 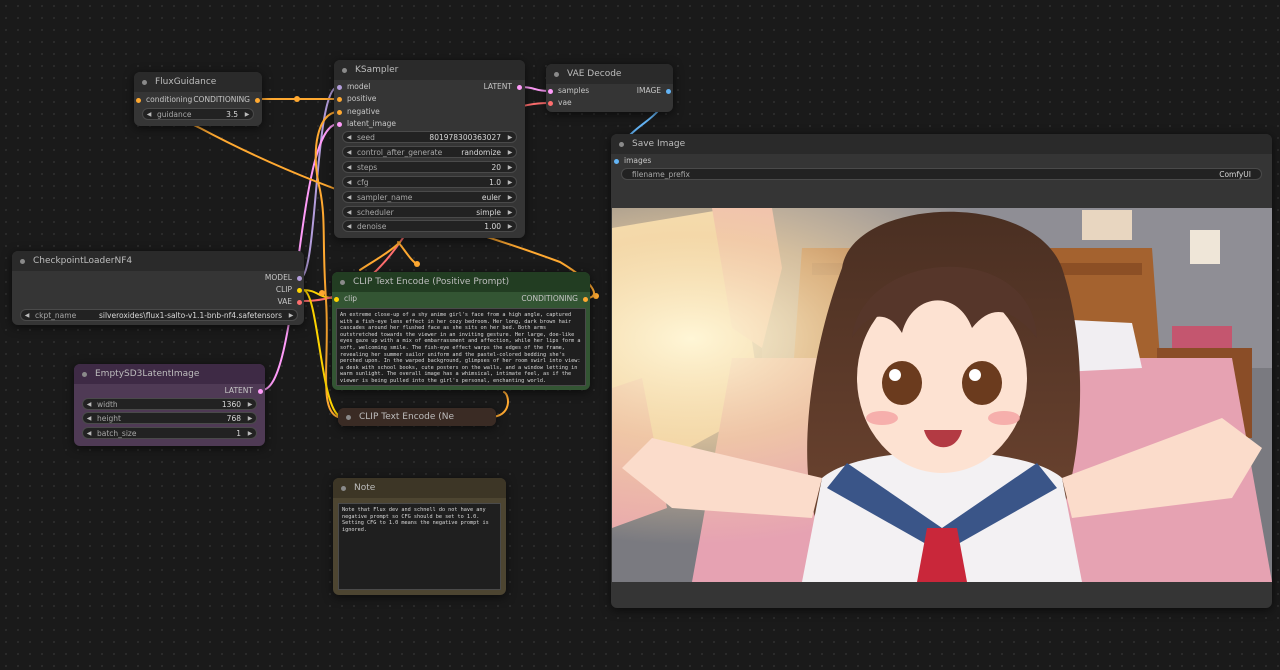 I want to click on input-model: model, so click(x=353, y=87).